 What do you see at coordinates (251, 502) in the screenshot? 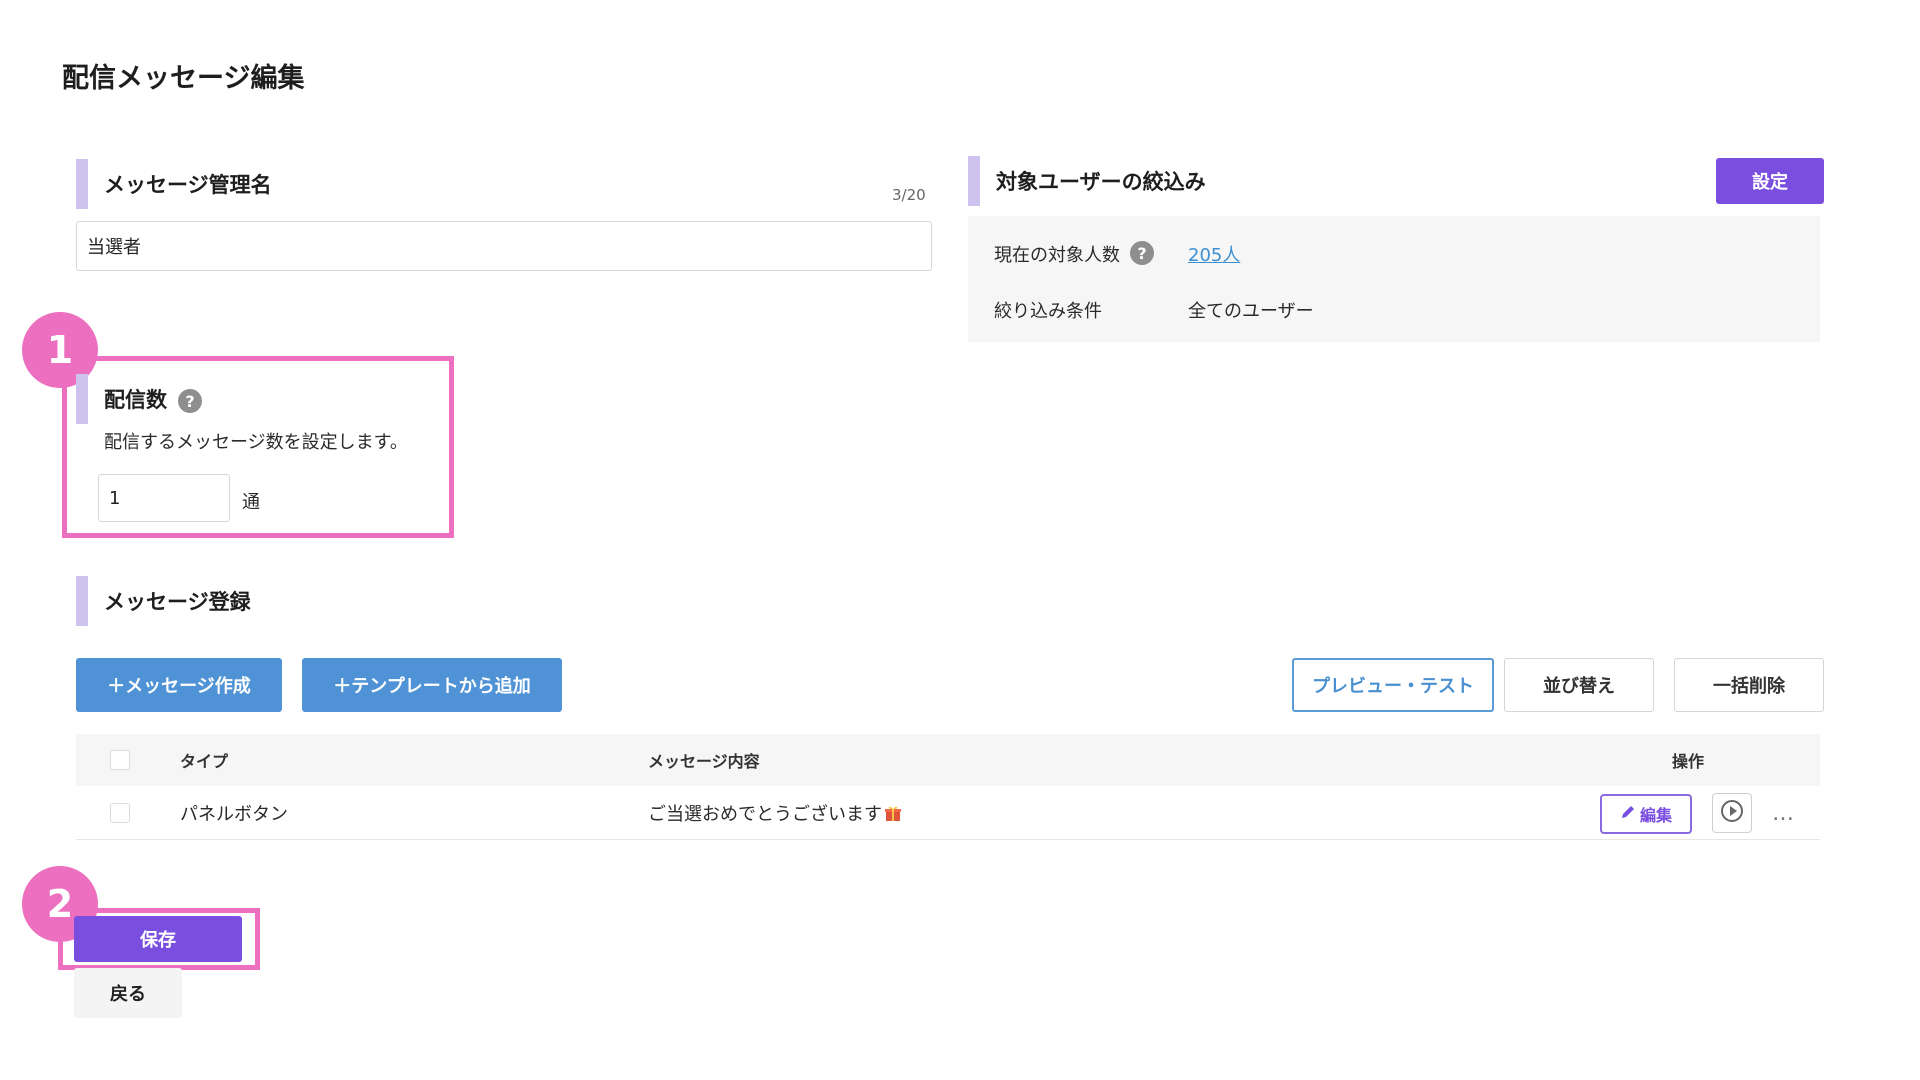
I see `delivery-count-unit: 通` at bounding box center [251, 502].